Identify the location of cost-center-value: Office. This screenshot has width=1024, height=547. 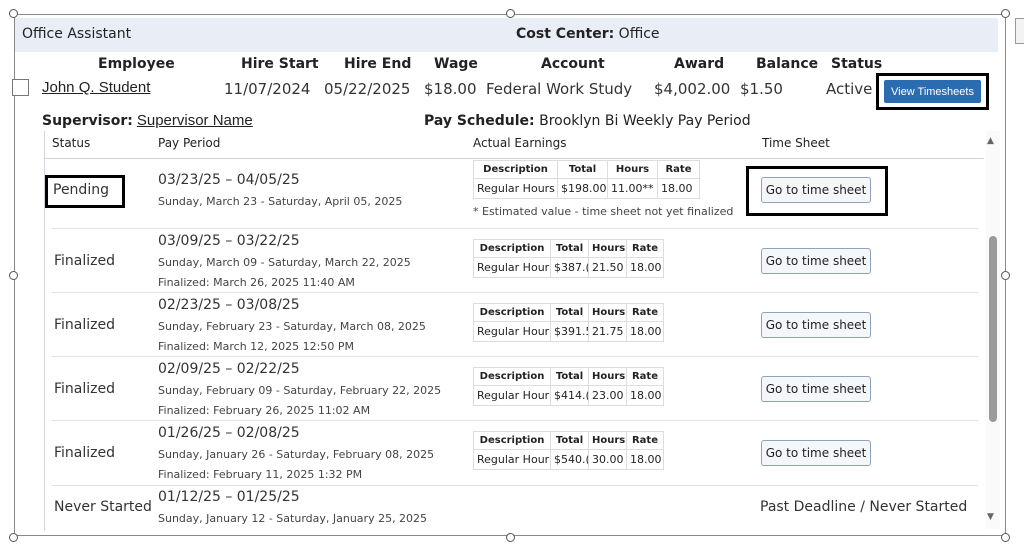
(639, 34).